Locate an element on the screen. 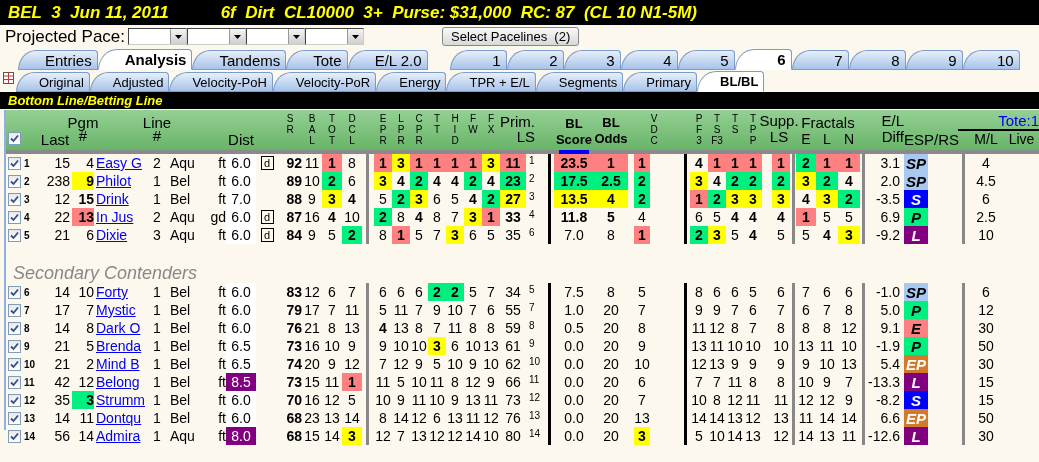 The height and width of the screenshot is (462, 1039). last-race-cell-text: 56 is located at coordinates (62, 436).